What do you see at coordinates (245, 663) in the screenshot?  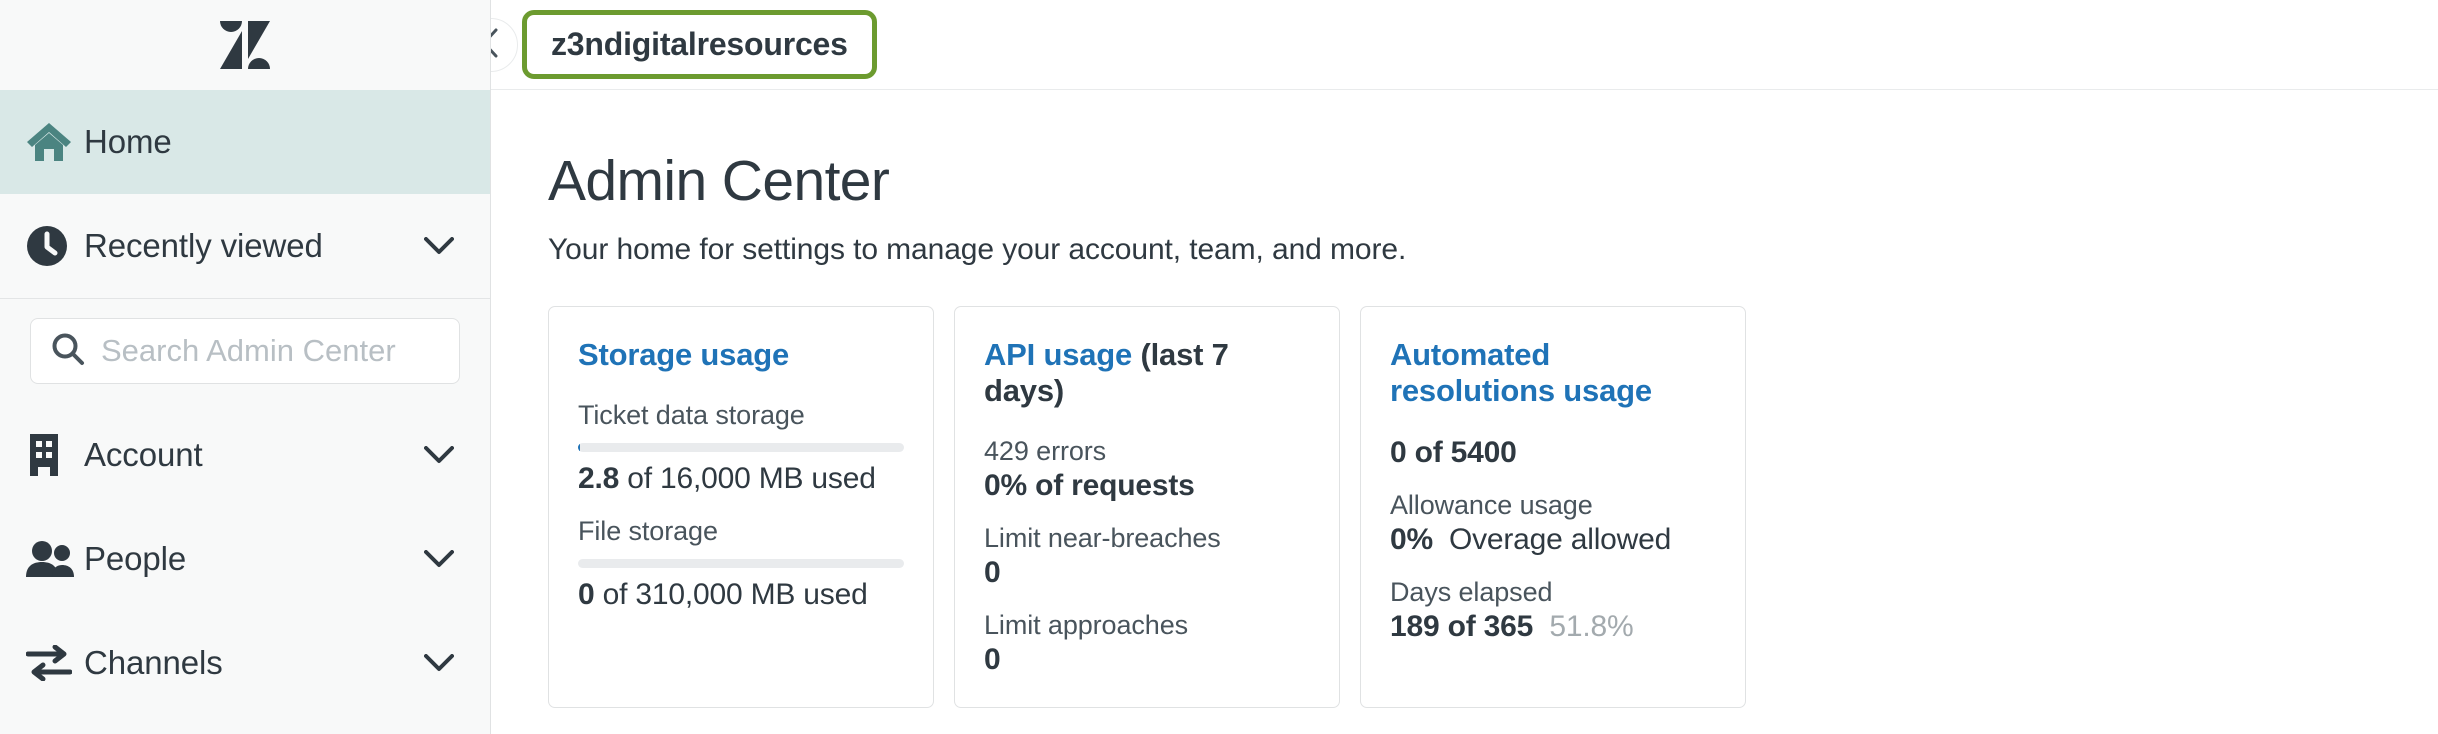 I see `sidebar-item-channels: Channels` at bounding box center [245, 663].